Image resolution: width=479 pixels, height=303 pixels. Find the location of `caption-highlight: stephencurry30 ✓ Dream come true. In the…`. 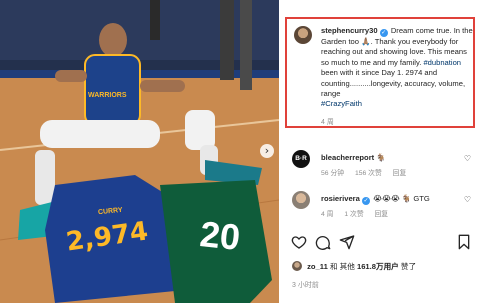

caption-highlight: stephencurry30 ✓ Dream come true. In the… is located at coordinates (380, 72).